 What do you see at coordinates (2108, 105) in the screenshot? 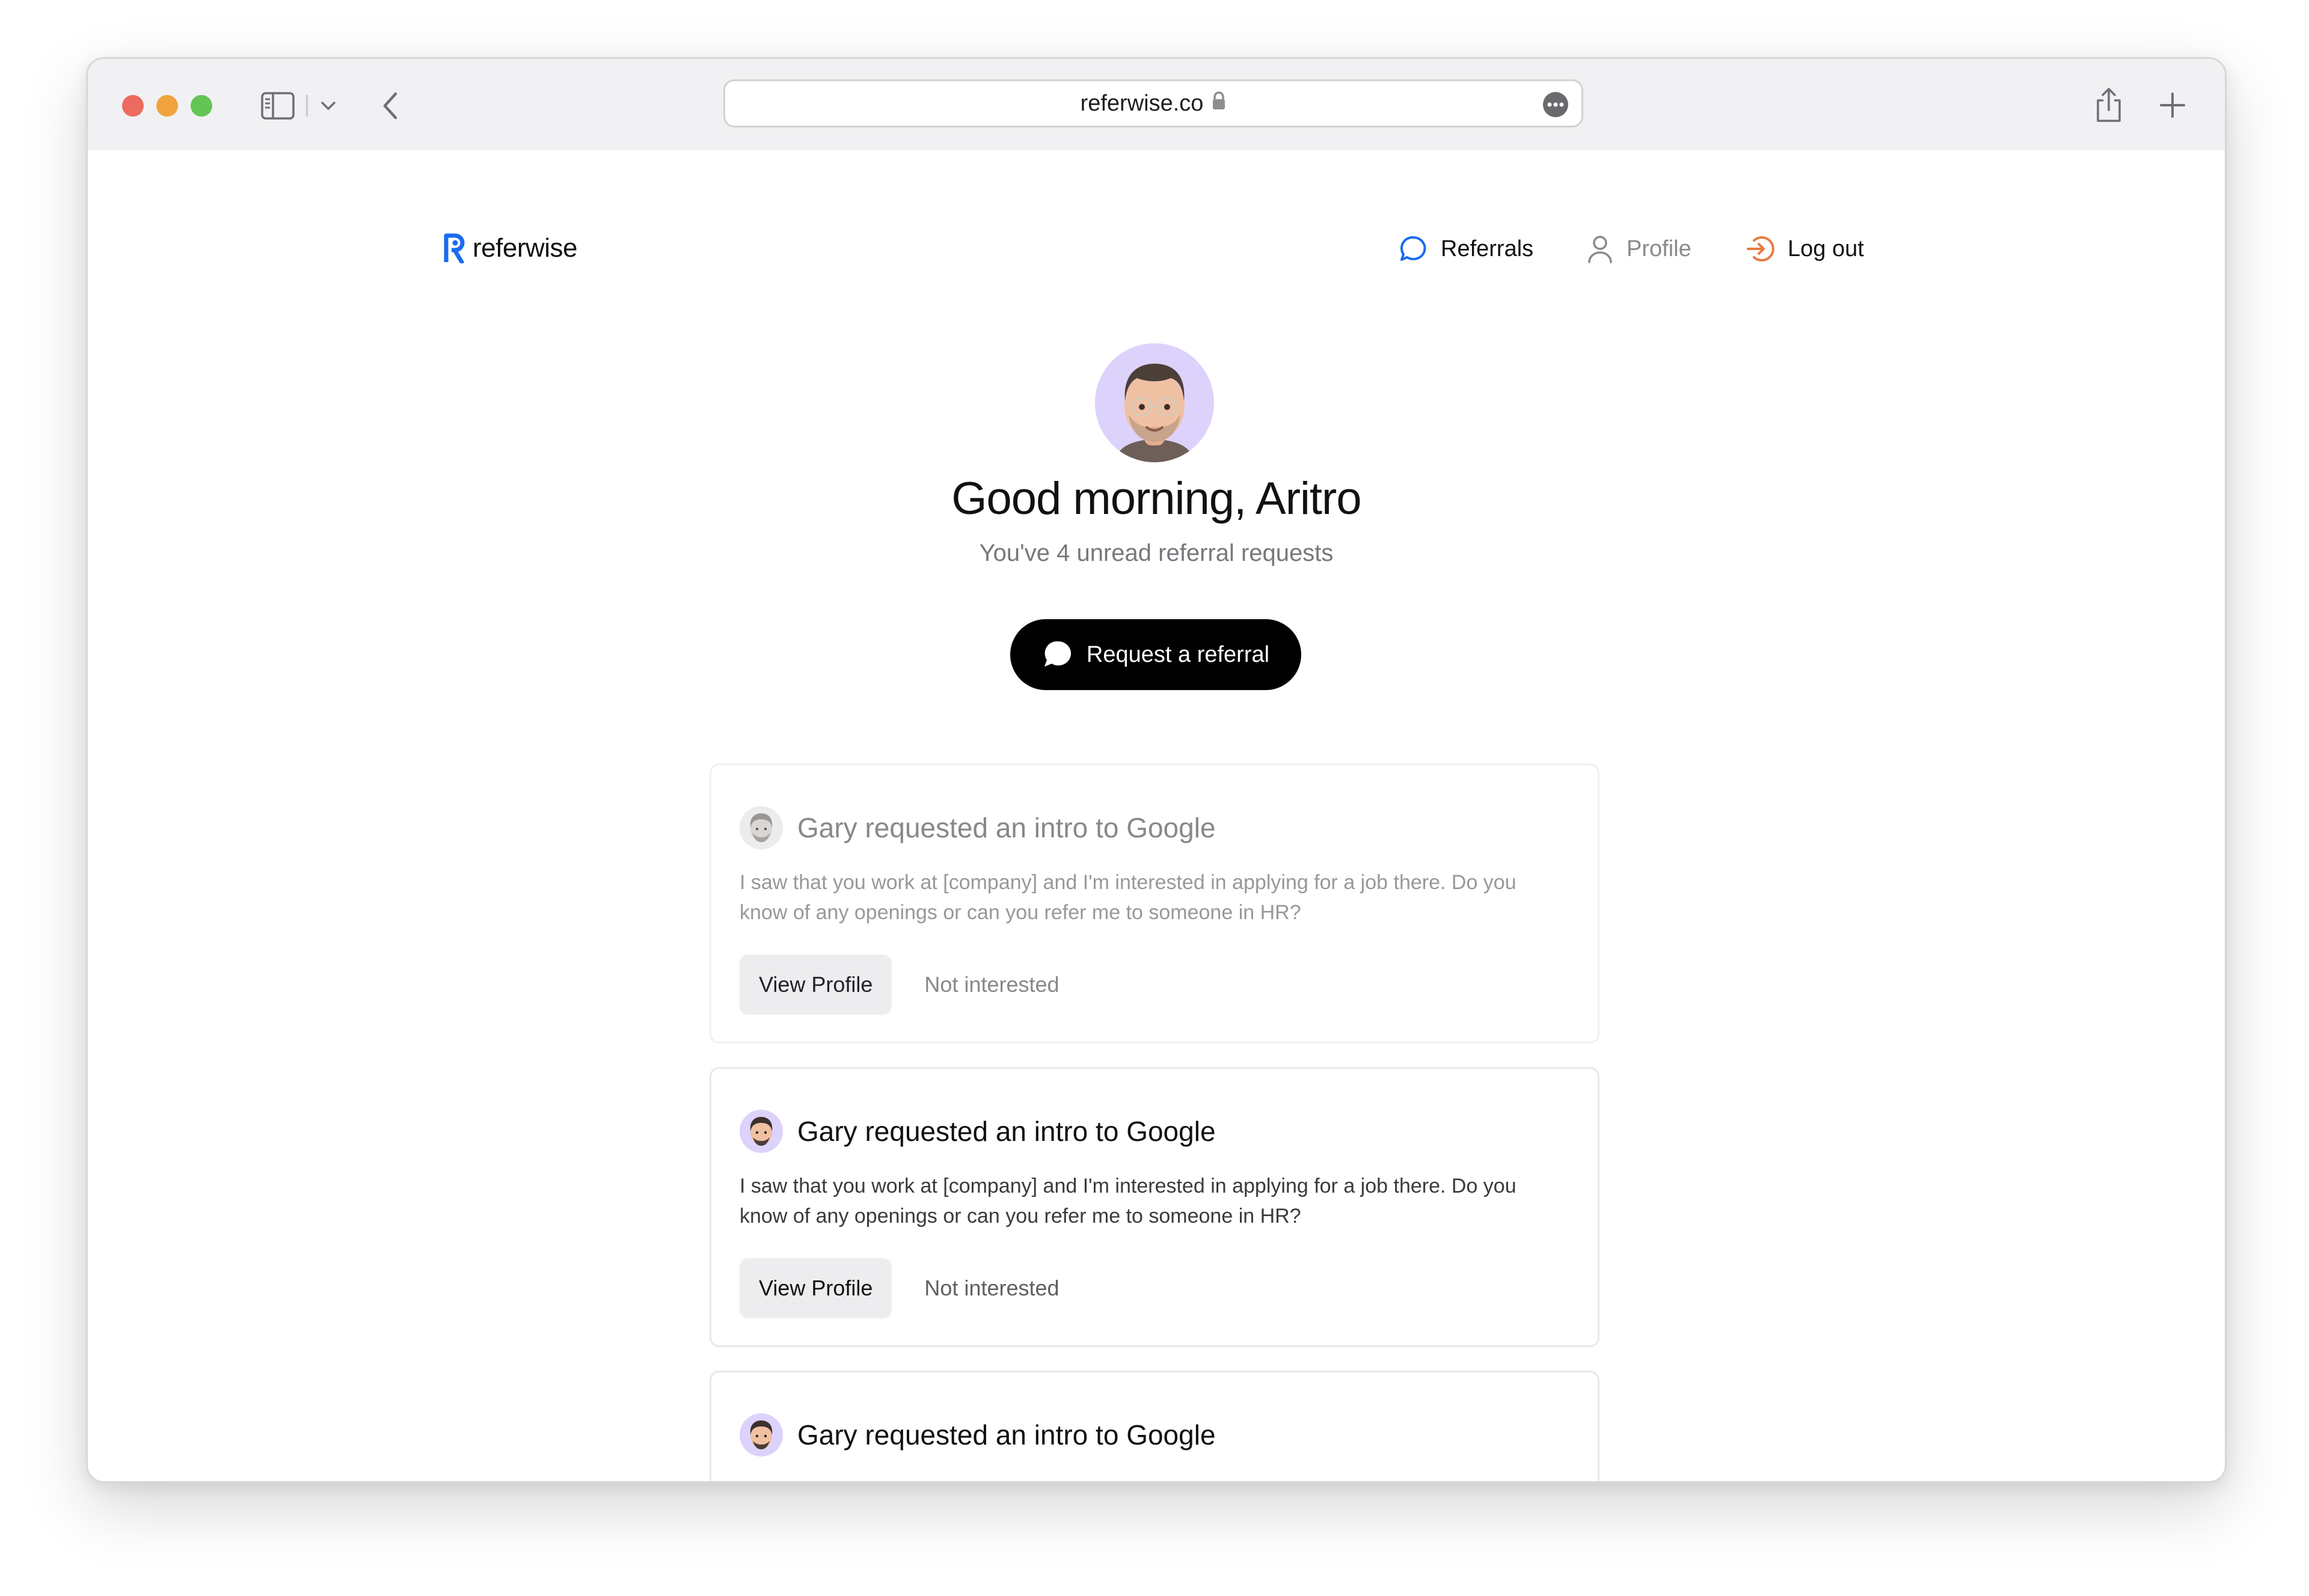
I see `share-icon` at bounding box center [2108, 105].